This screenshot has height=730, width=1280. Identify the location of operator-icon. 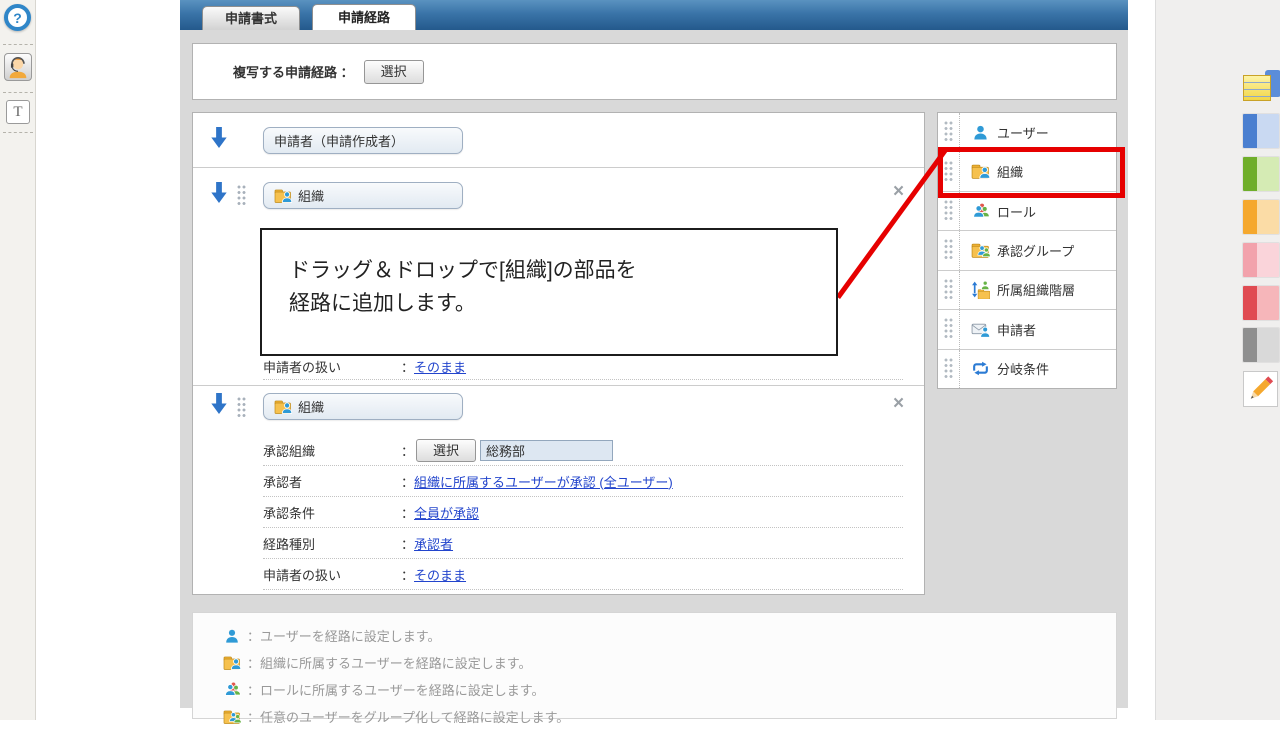
(18, 67).